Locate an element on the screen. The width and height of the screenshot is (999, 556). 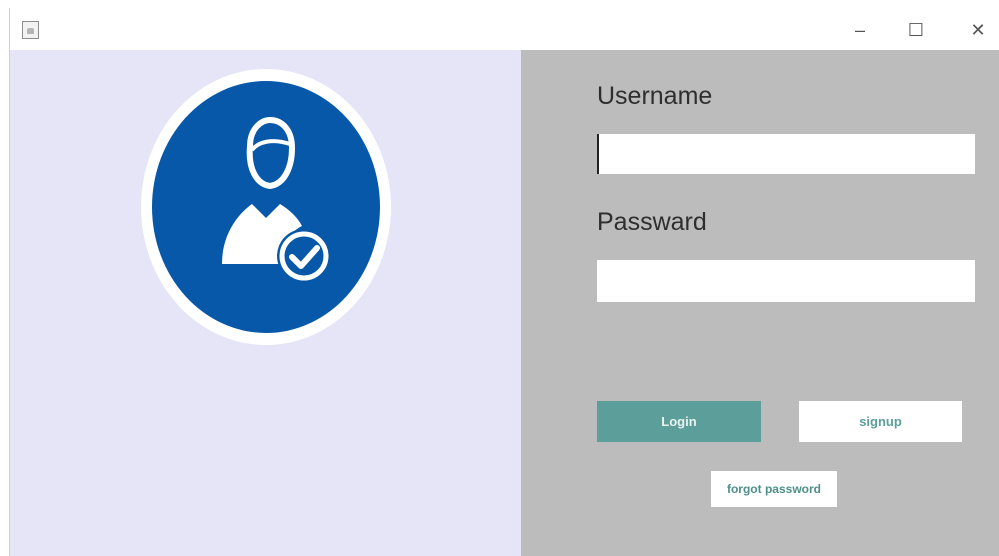
signup-button: signup is located at coordinates (880, 421).